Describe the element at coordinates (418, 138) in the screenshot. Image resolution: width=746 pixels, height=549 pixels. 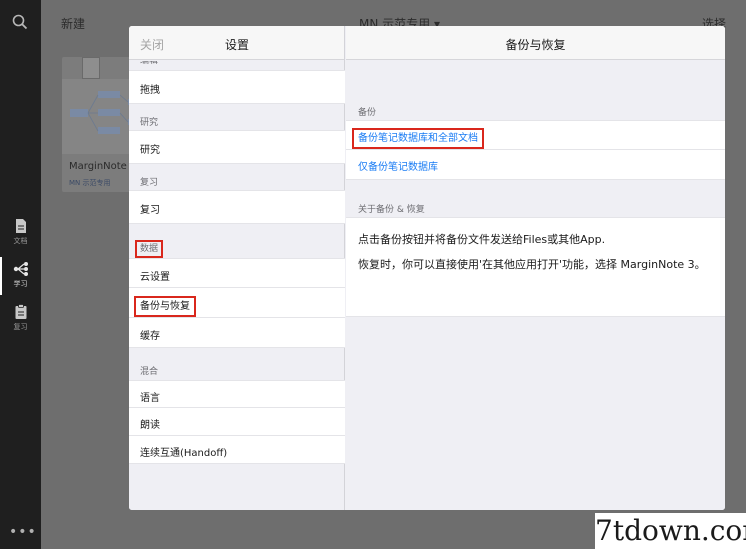
I see `backup-all-label: 备份笔记数据库和全部文档` at that location.